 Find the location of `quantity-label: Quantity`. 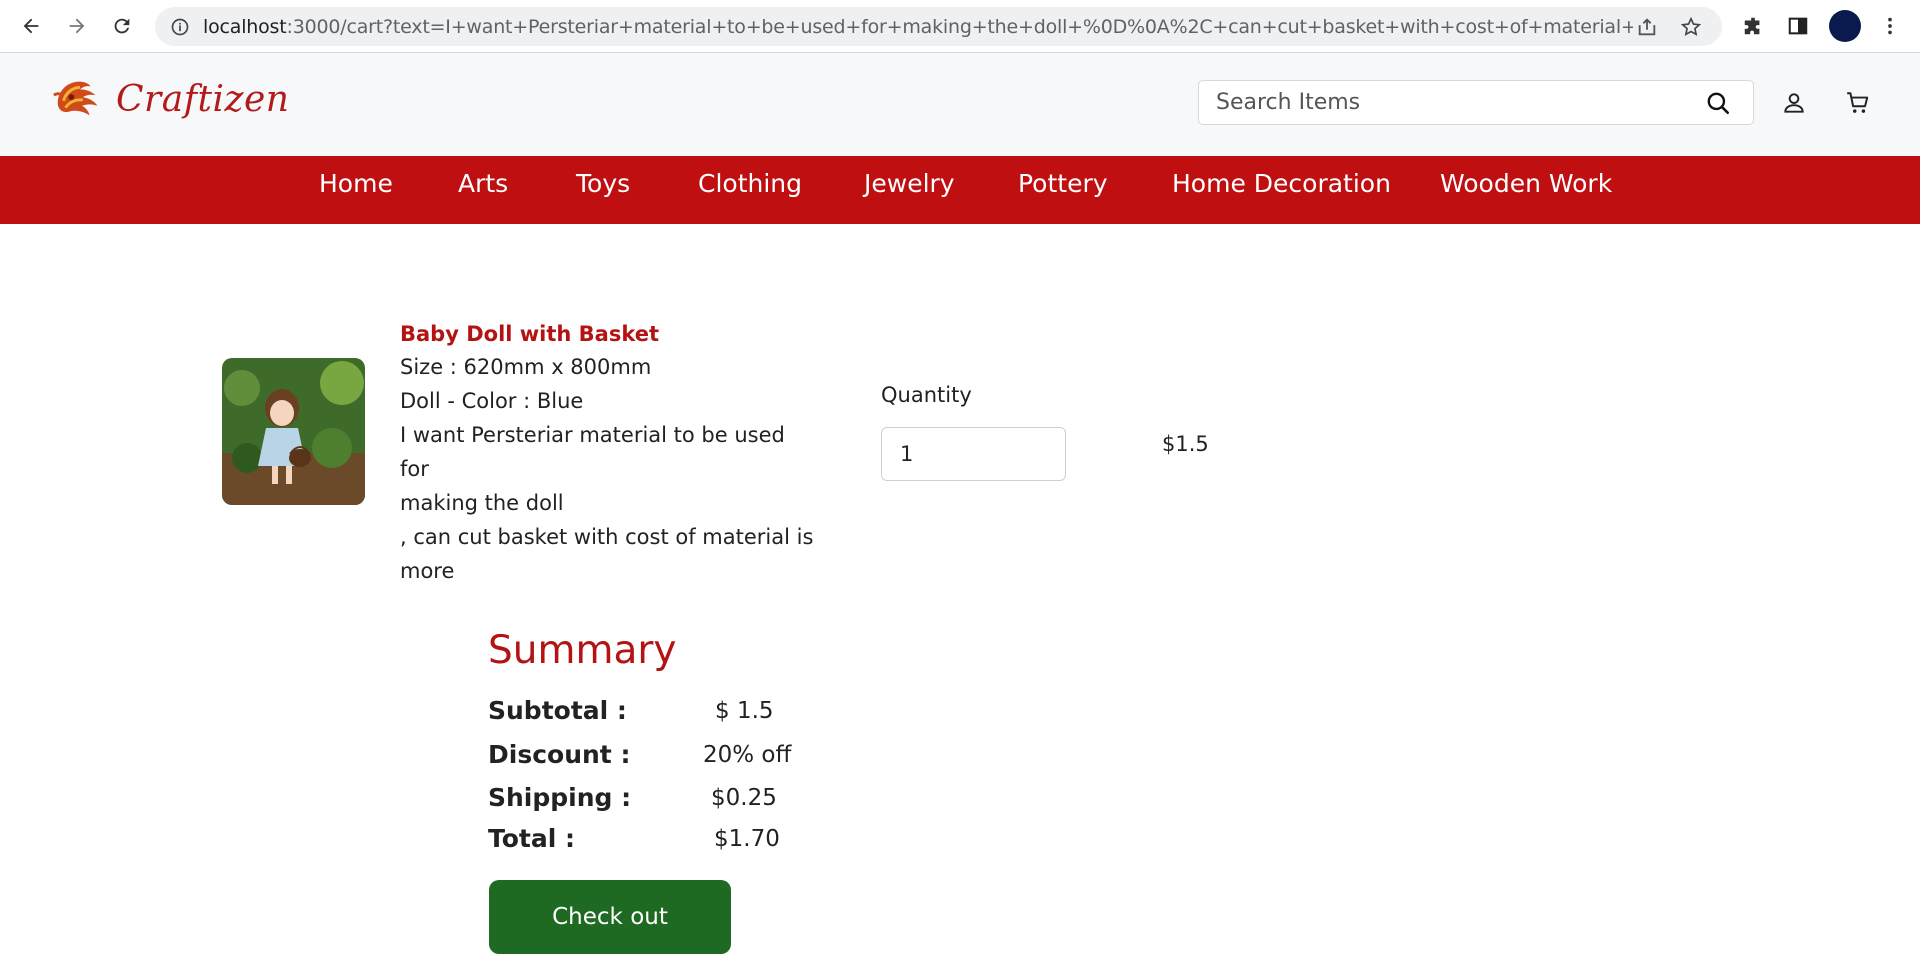

quantity-label: Quantity is located at coordinates (926, 395).